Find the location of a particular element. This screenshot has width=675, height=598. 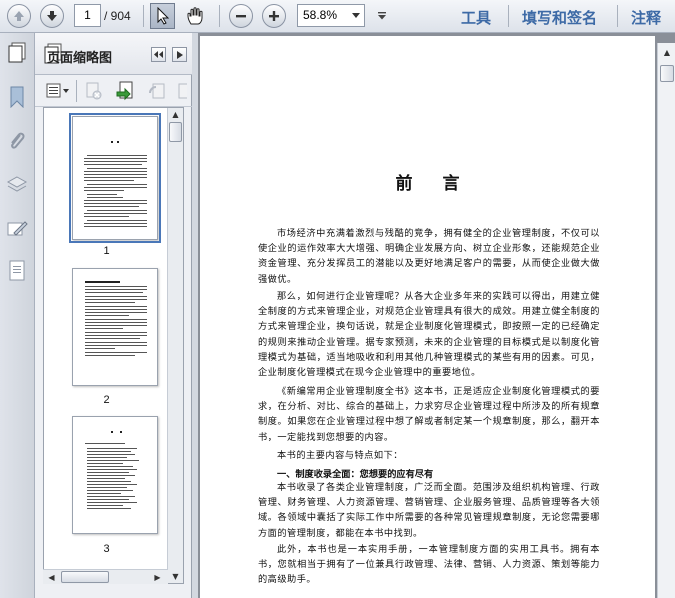

options-menu-button is located at coordinates (58, 91).